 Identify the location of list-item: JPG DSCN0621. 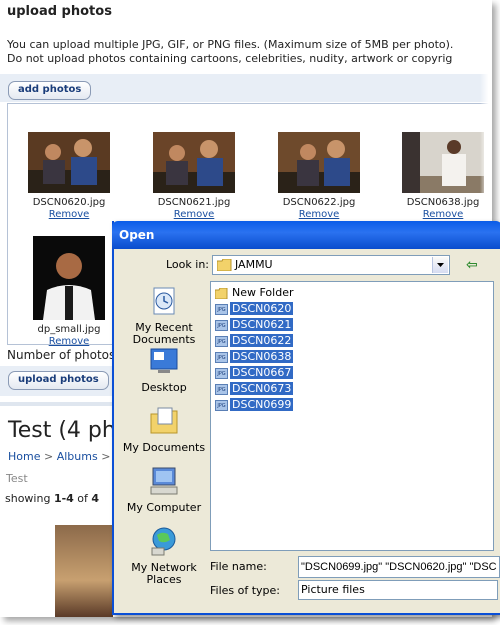
(254, 325).